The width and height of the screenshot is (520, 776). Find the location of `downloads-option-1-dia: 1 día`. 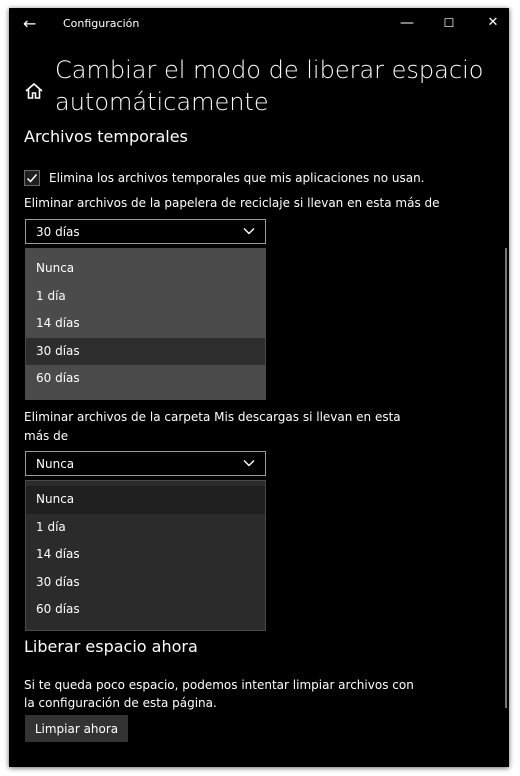

downloads-option-1-dia: 1 día is located at coordinates (145, 528).